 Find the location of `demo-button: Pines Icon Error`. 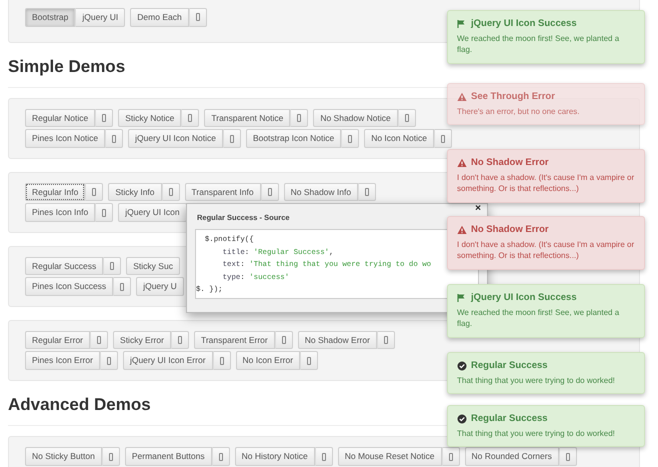

demo-button: Pines Icon Error is located at coordinates (62, 360).